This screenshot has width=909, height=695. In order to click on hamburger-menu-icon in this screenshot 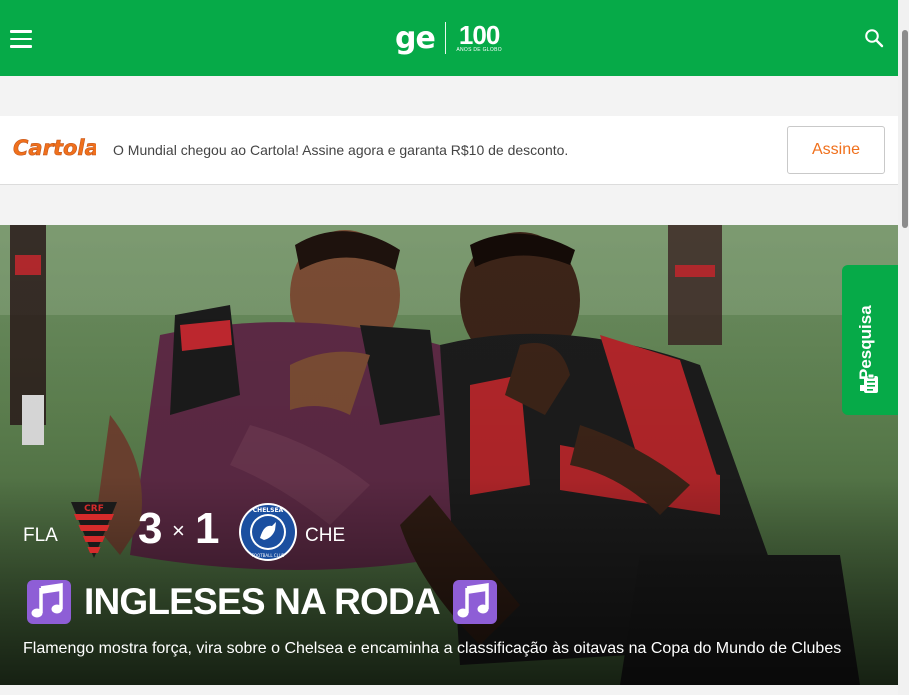, I will do `click(21, 39)`.